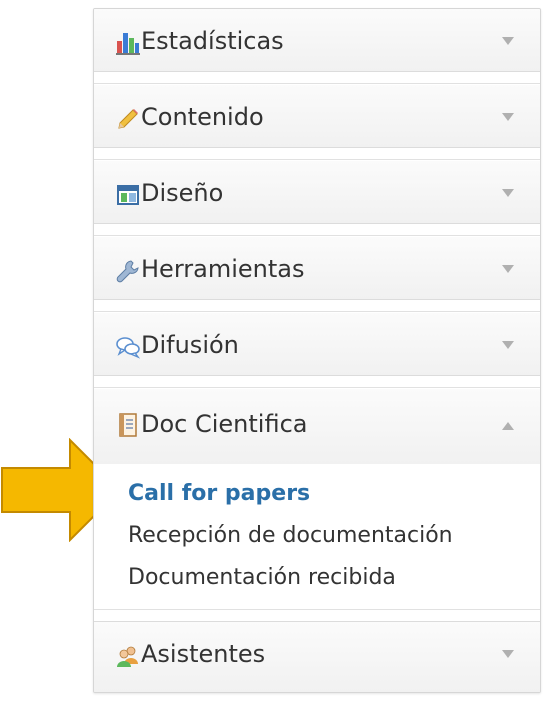 The width and height of the screenshot is (560, 723). What do you see at coordinates (317, 192) in the screenshot?
I see `menu-section-diseno: Diseño` at bounding box center [317, 192].